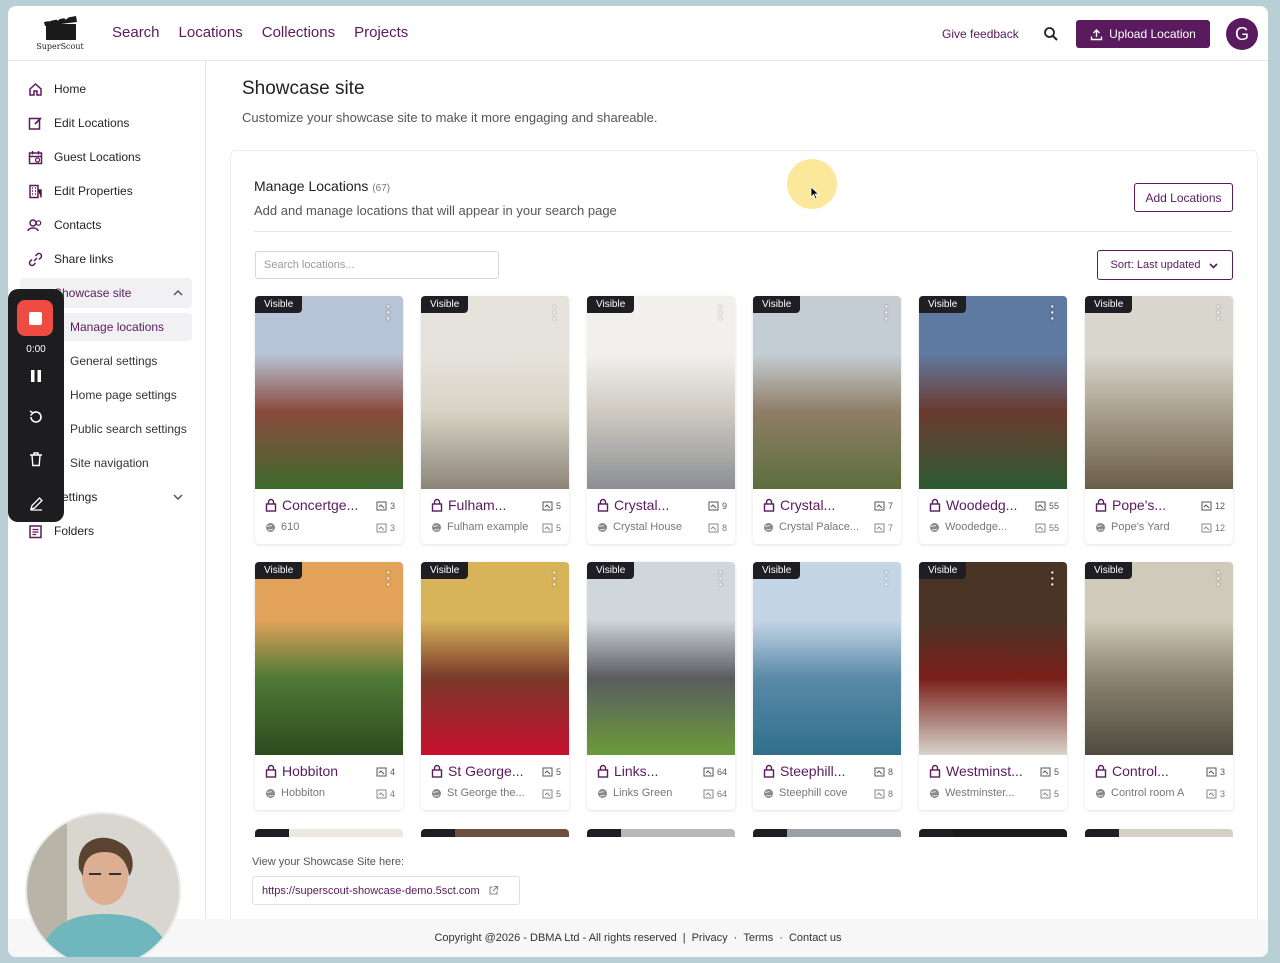  I want to click on location-card: Visible · · · Control... 3 Control room A 3, so click(1159, 686).